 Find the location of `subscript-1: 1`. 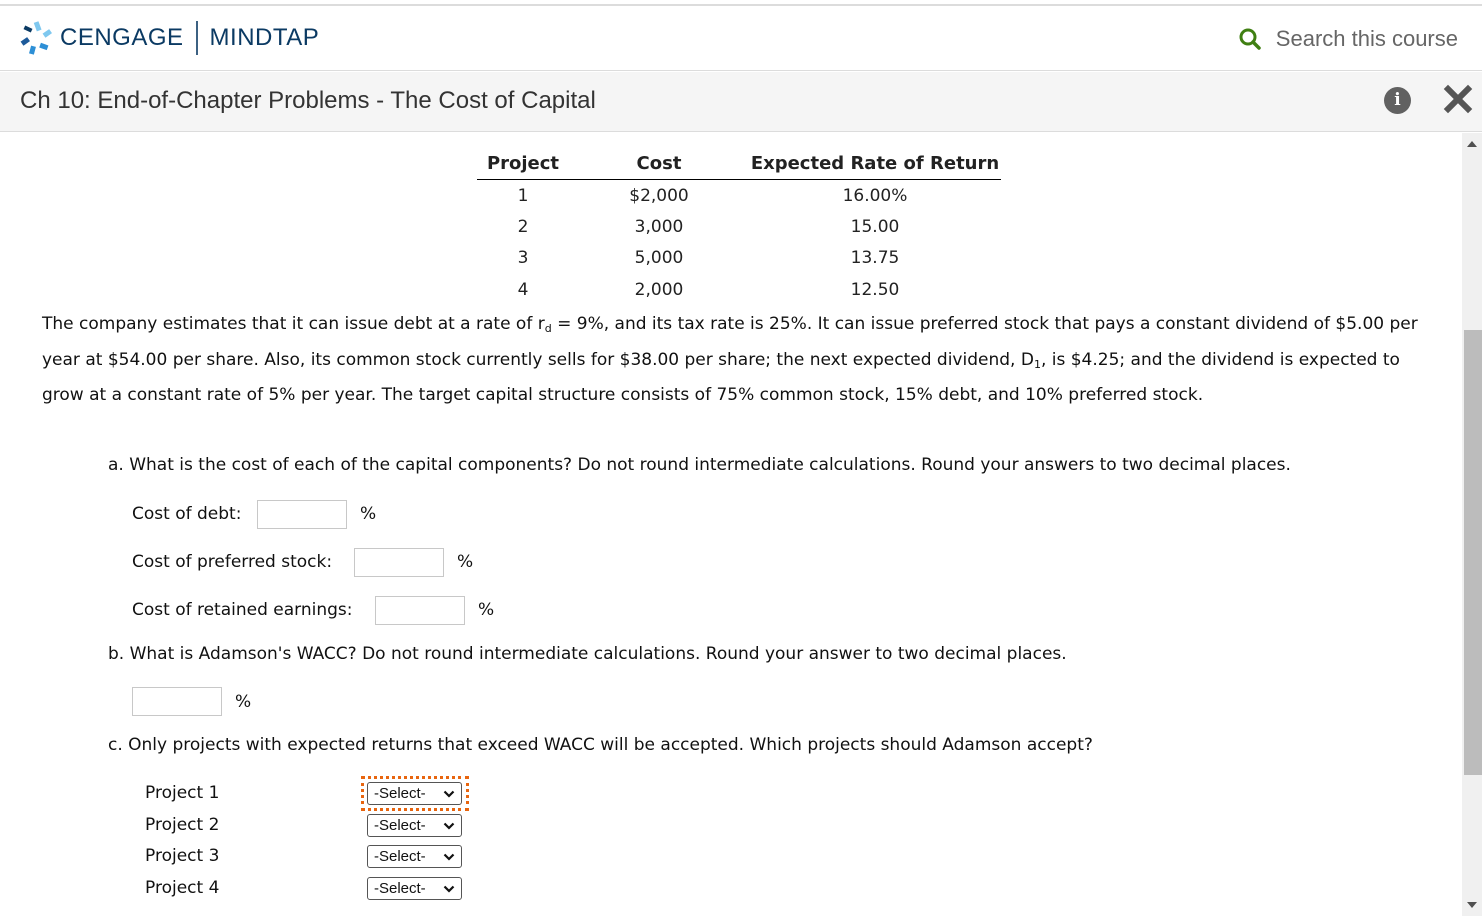

subscript-1: 1 is located at coordinates (1037, 364).